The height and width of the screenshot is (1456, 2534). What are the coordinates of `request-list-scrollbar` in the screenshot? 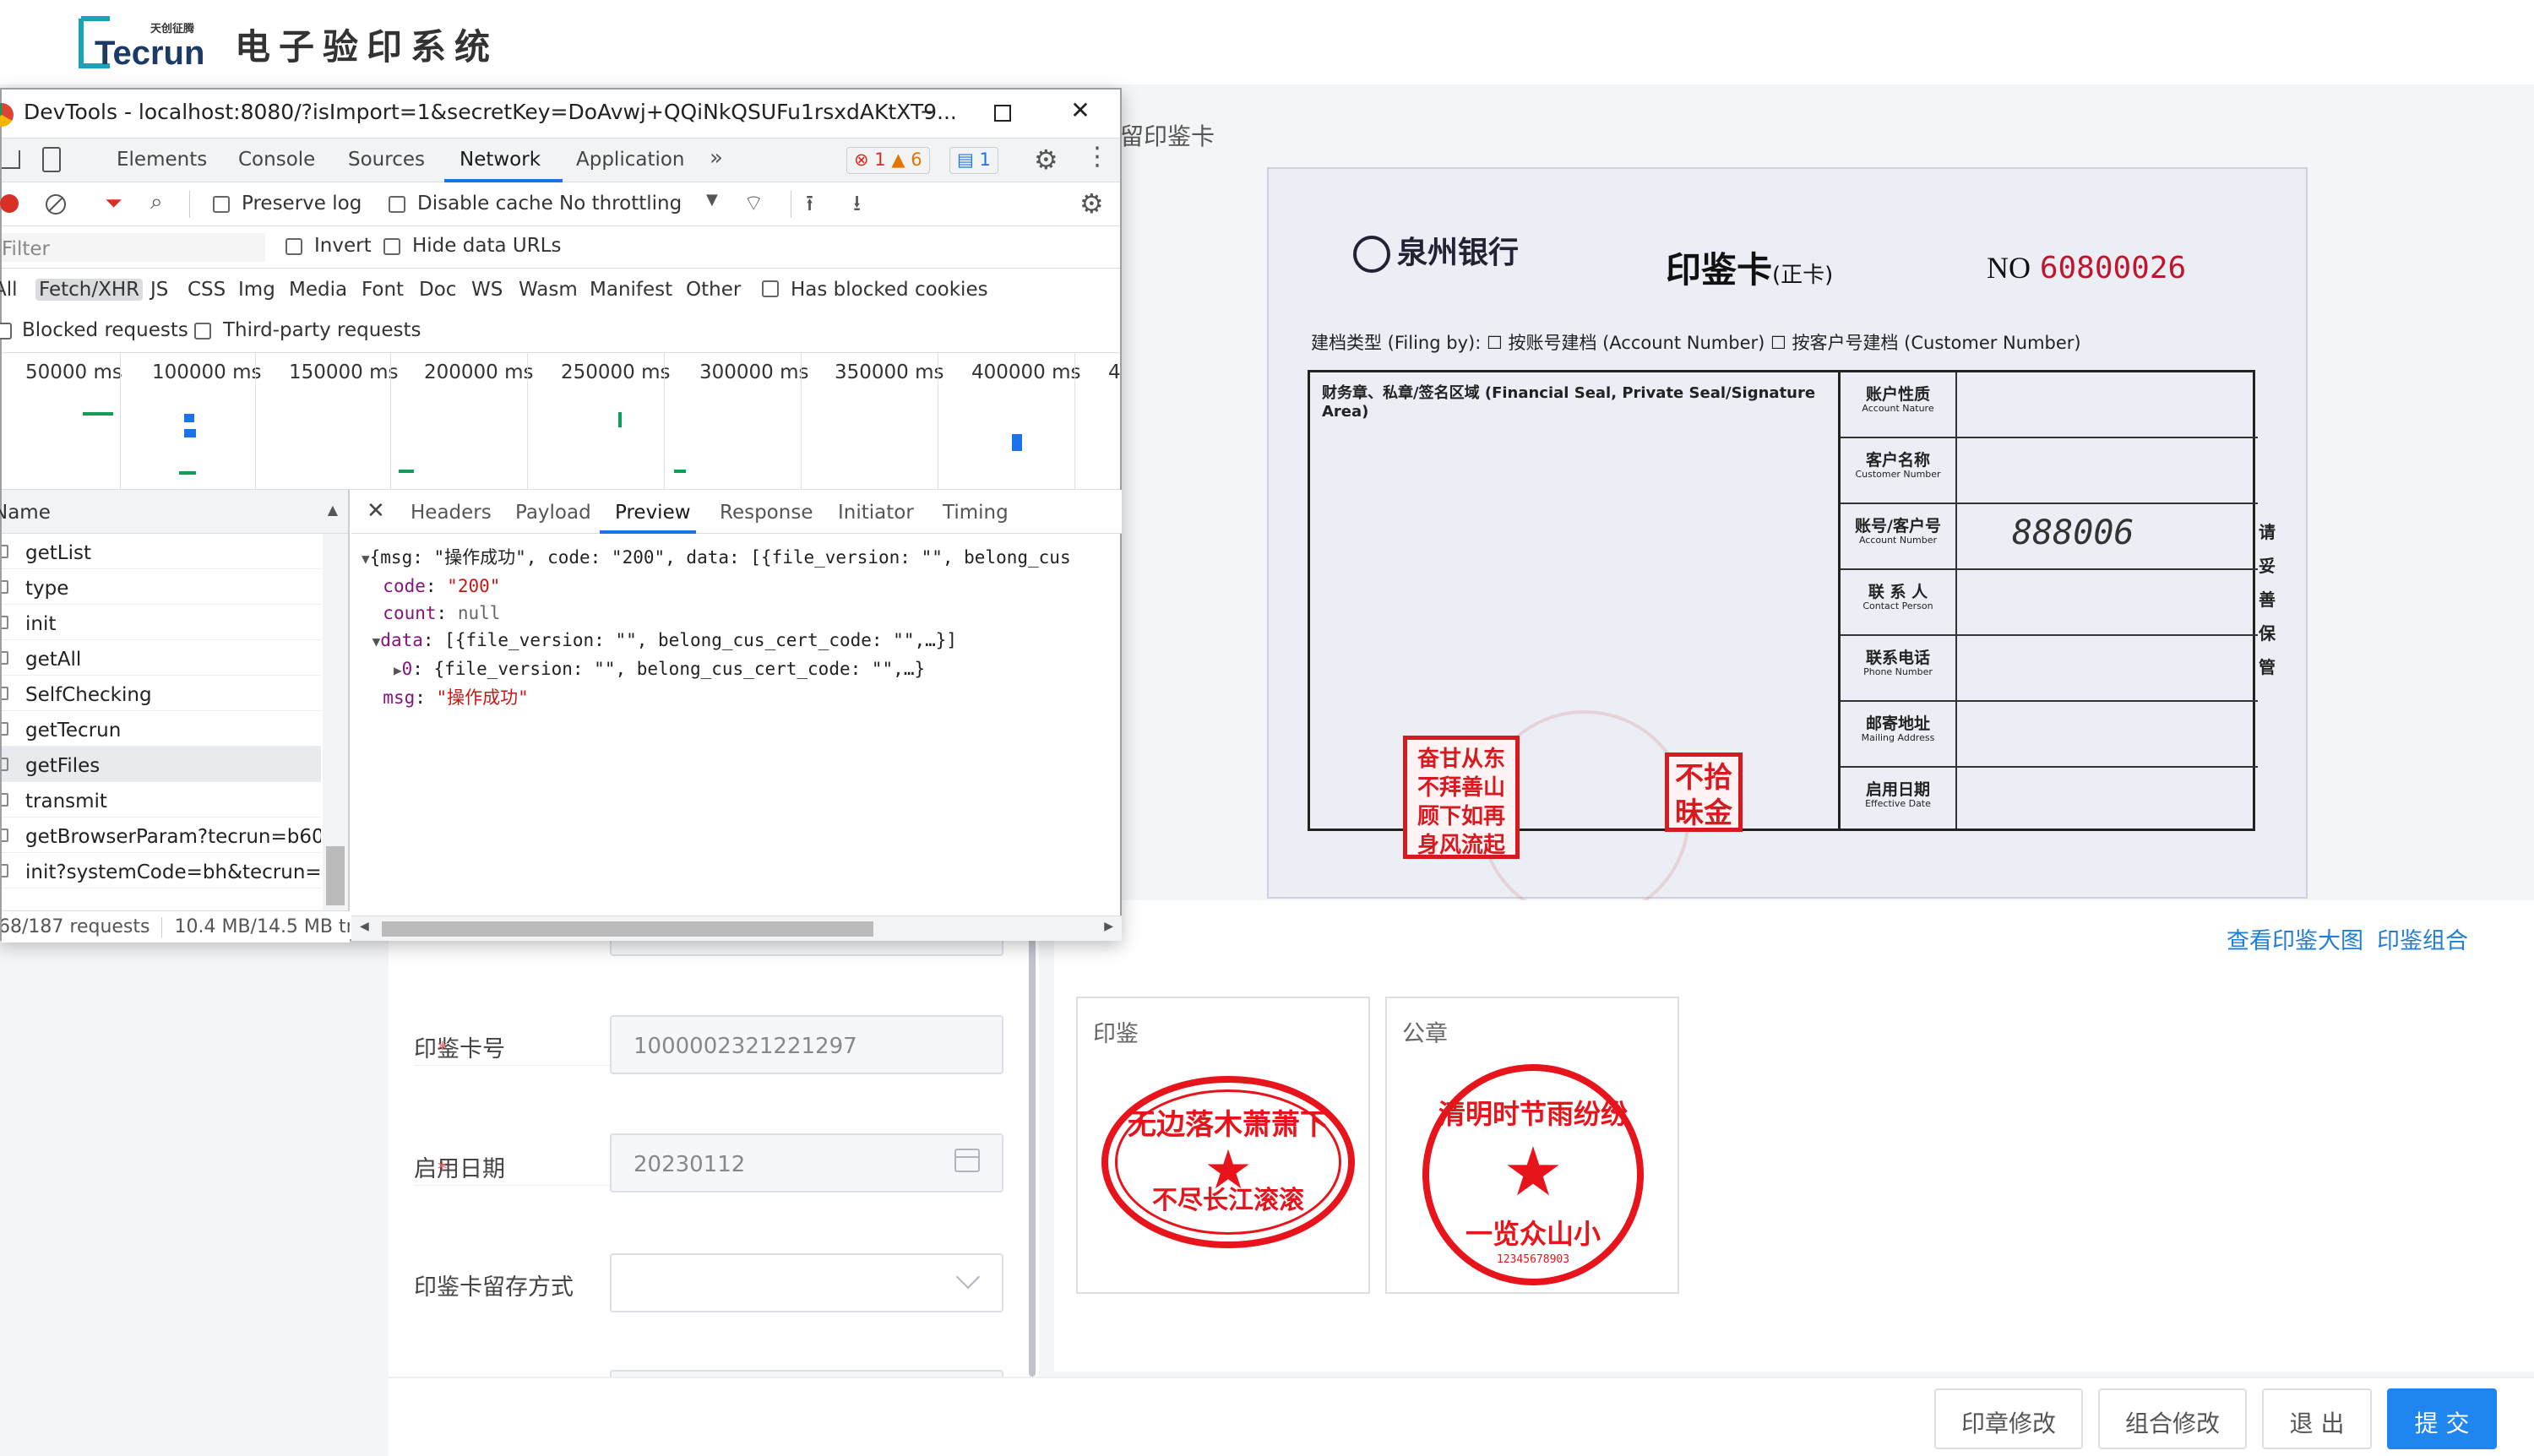 It's located at (335, 722).